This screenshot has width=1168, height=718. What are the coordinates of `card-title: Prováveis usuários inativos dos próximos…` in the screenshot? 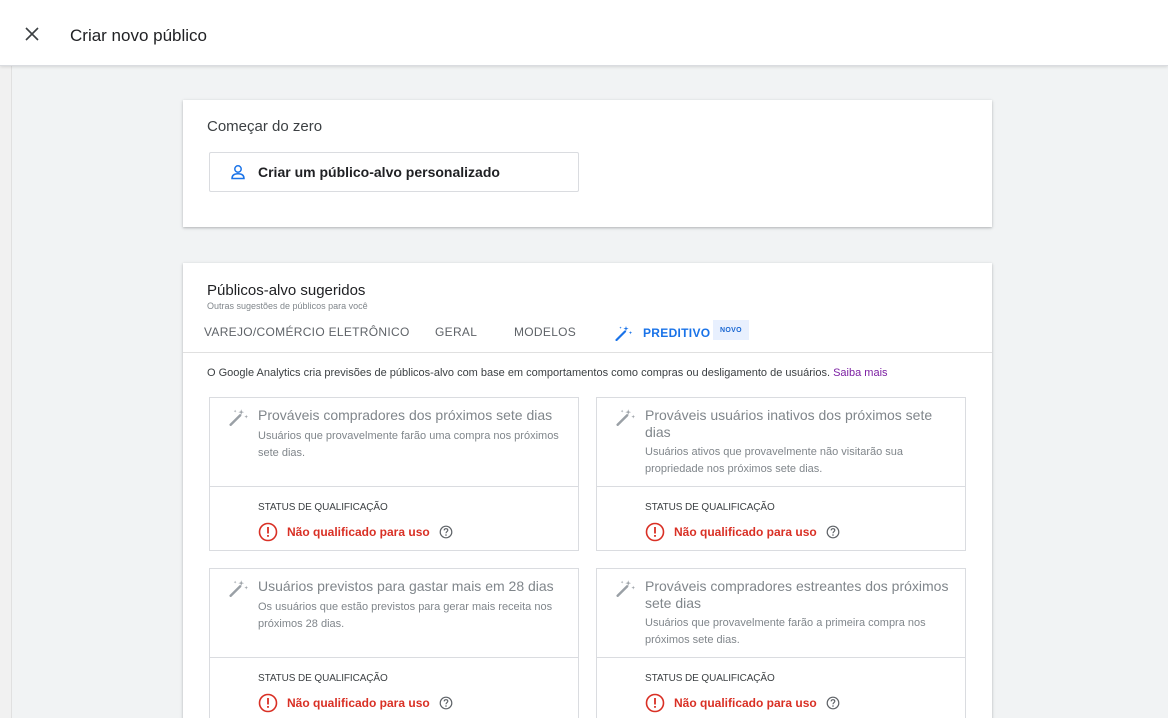 It's located at (789, 423).